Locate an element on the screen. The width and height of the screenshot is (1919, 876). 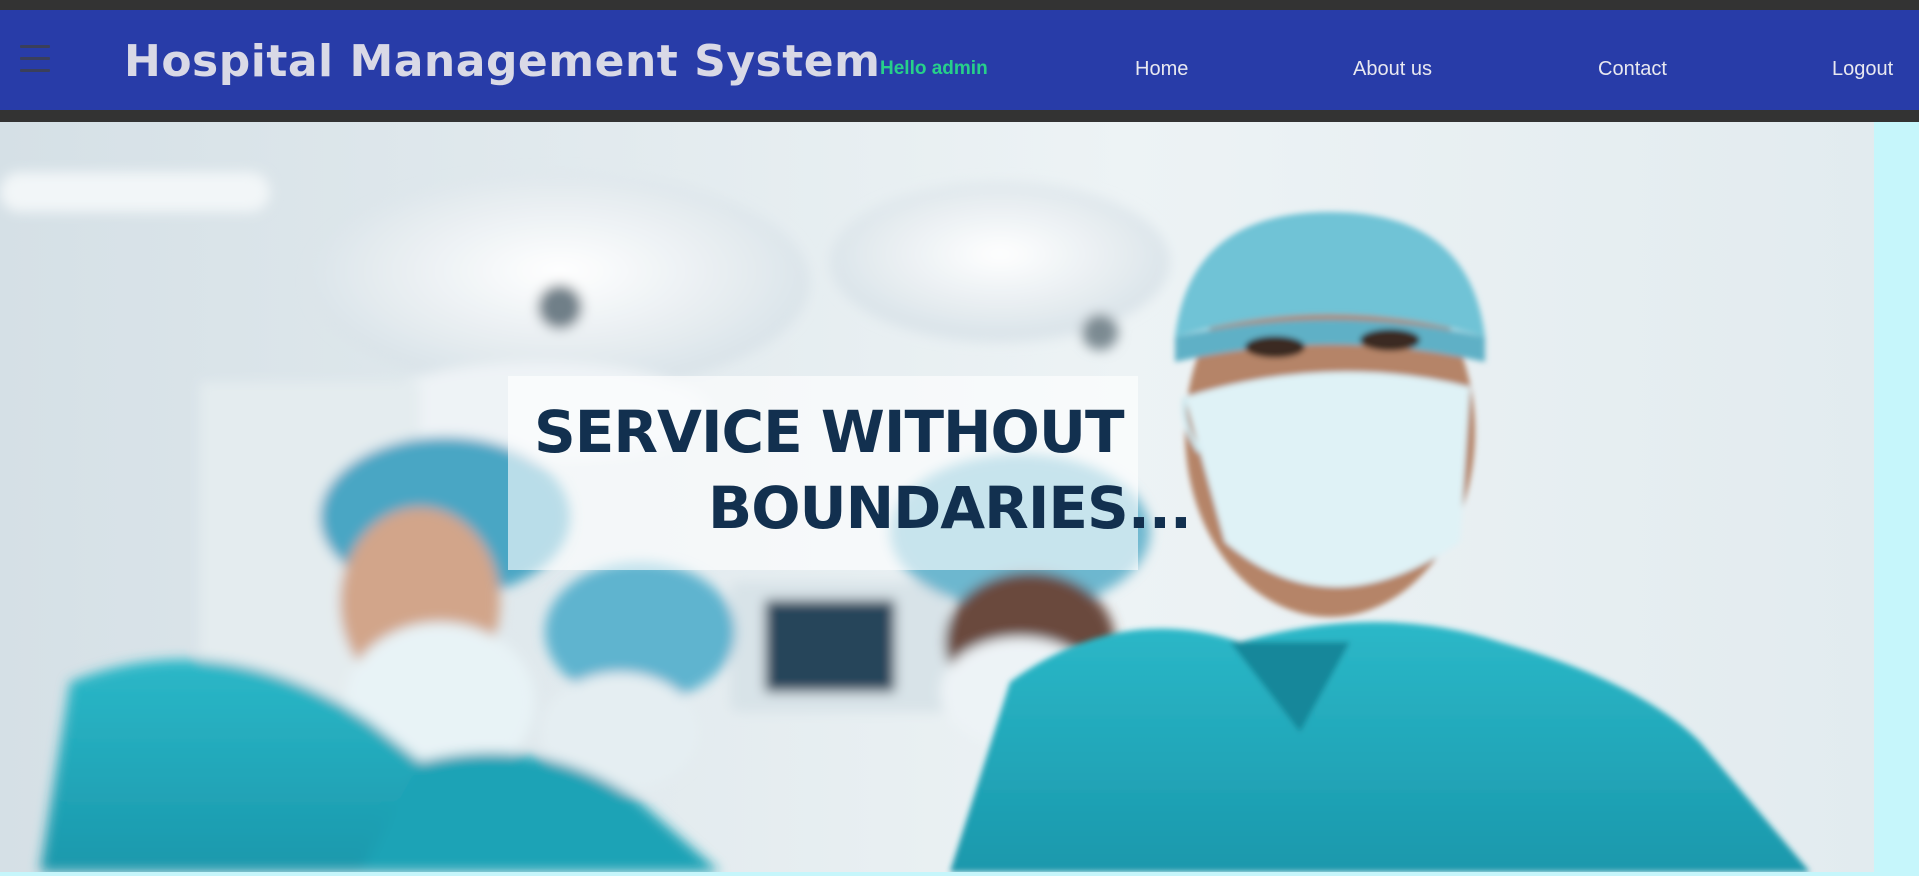
page-background-right is located at coordinates (1896, 499).